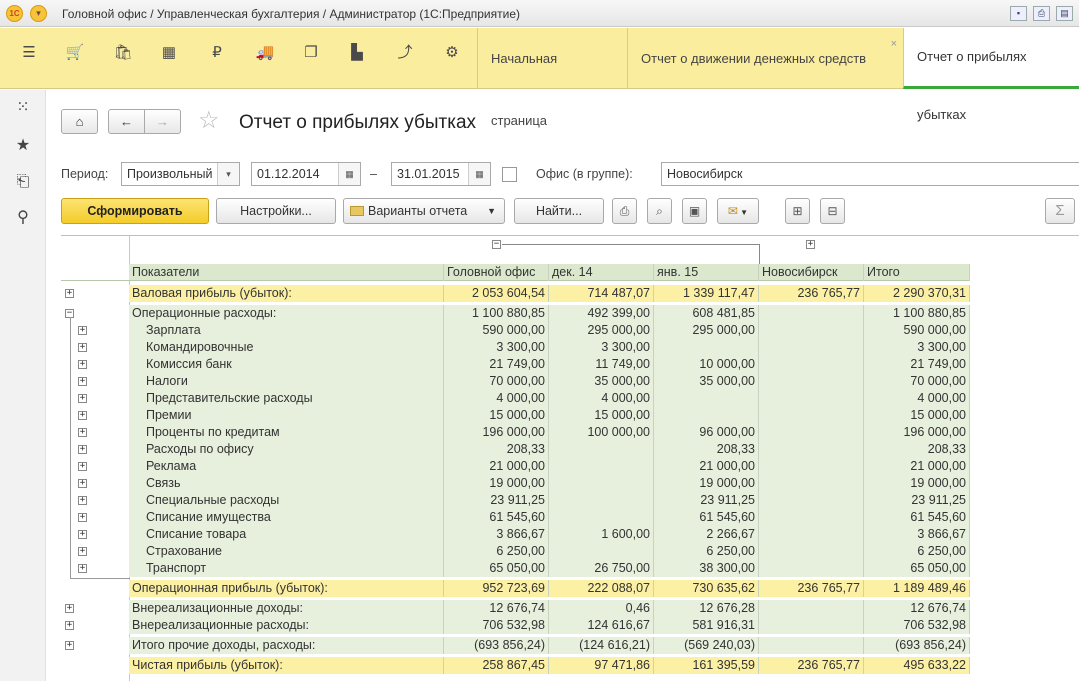  What do you see at coordinates (894, 44) in the screenshot?
I see `close-icon: ×` at bounding box center [894, 44].